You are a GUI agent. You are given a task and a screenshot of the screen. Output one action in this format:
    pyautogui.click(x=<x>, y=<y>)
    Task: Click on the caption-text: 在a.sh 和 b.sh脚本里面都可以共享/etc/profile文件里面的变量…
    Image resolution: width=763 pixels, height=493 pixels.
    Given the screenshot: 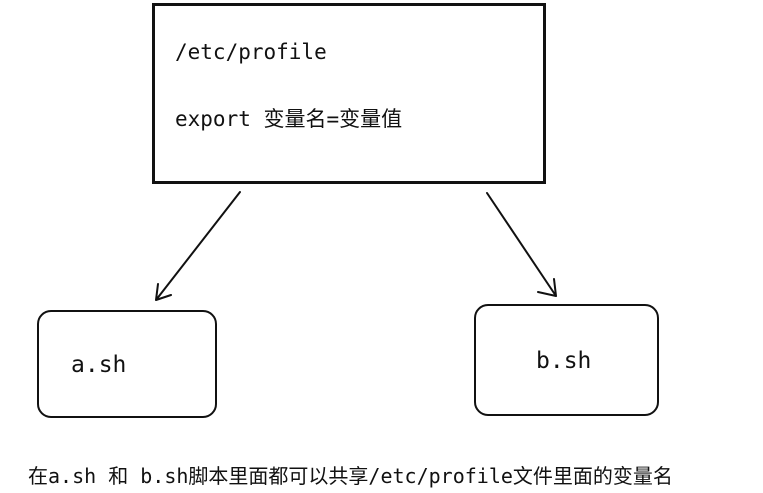 What is the action you would take?
    pyautogui.click(x=350, y=476)
    